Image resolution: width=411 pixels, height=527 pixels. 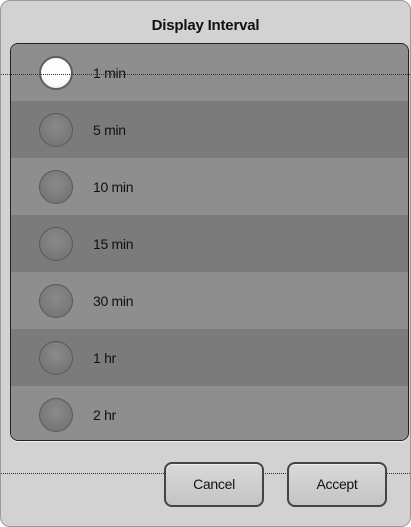 What do you see at coordinates (205, 25) in the screenshot?
I see `dialog-title: Display Interval` at bounding box center [205, 25].